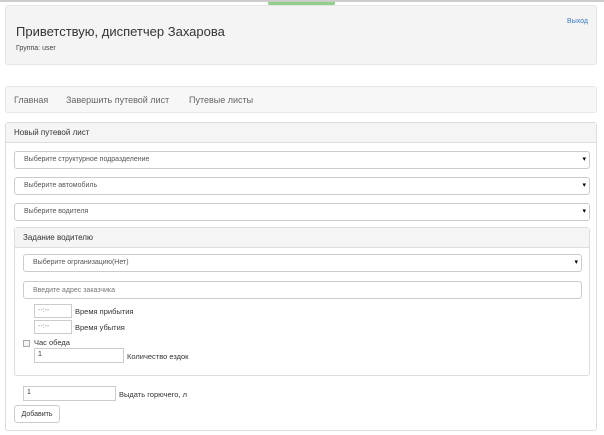  I want to click on logout-link: Выход, so click(577, 21).